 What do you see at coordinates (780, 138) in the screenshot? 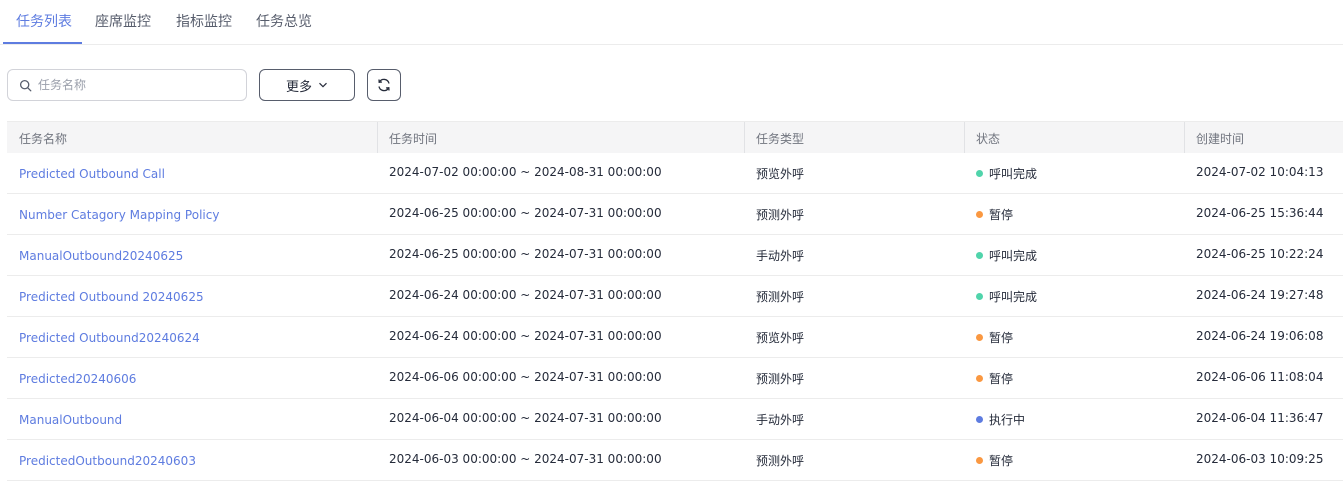
I see `column-header-task-type: 任务类型` at bounding box center [780, 138].